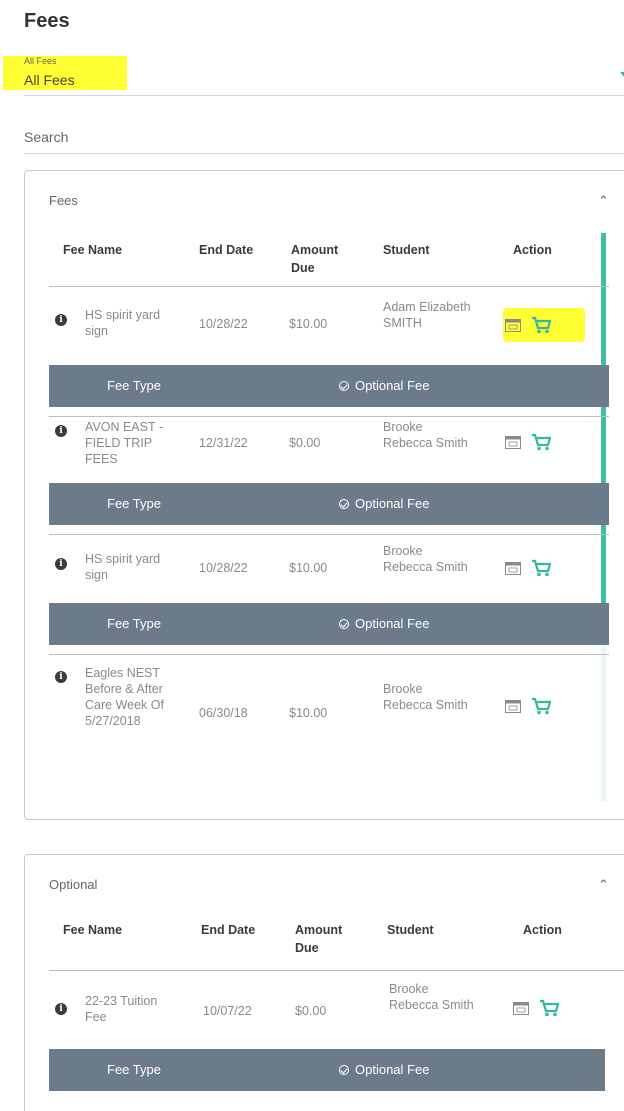 The width and height of the screenshot is (624, 1111). I want to click on search-field, so click(324, 138).